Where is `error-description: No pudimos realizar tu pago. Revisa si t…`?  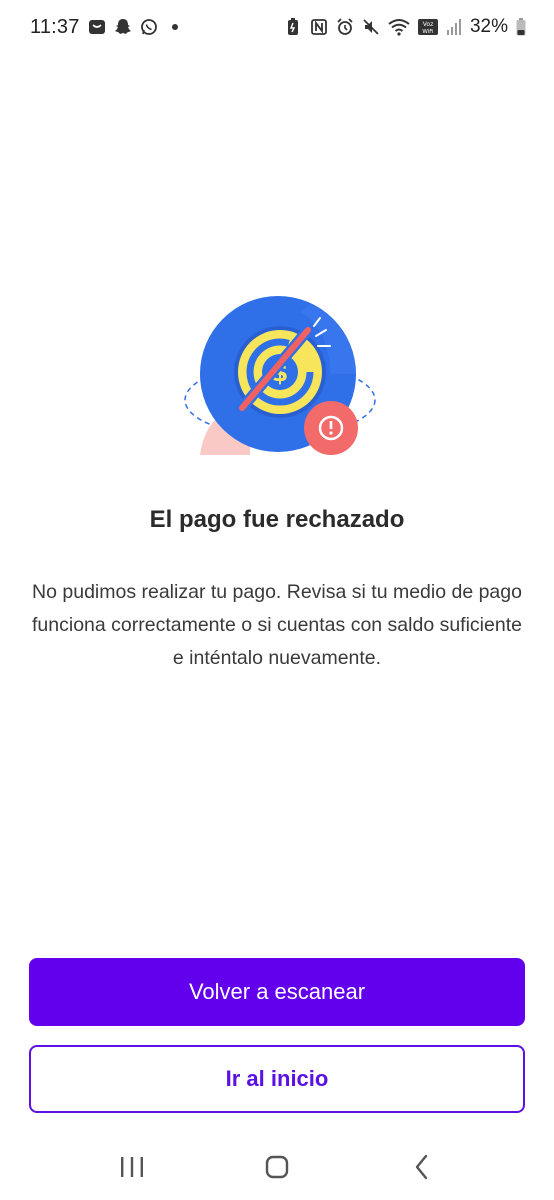
error-description: No pudimos realizar tu pago. Revisa si t… is located at coordinates (277, 625).